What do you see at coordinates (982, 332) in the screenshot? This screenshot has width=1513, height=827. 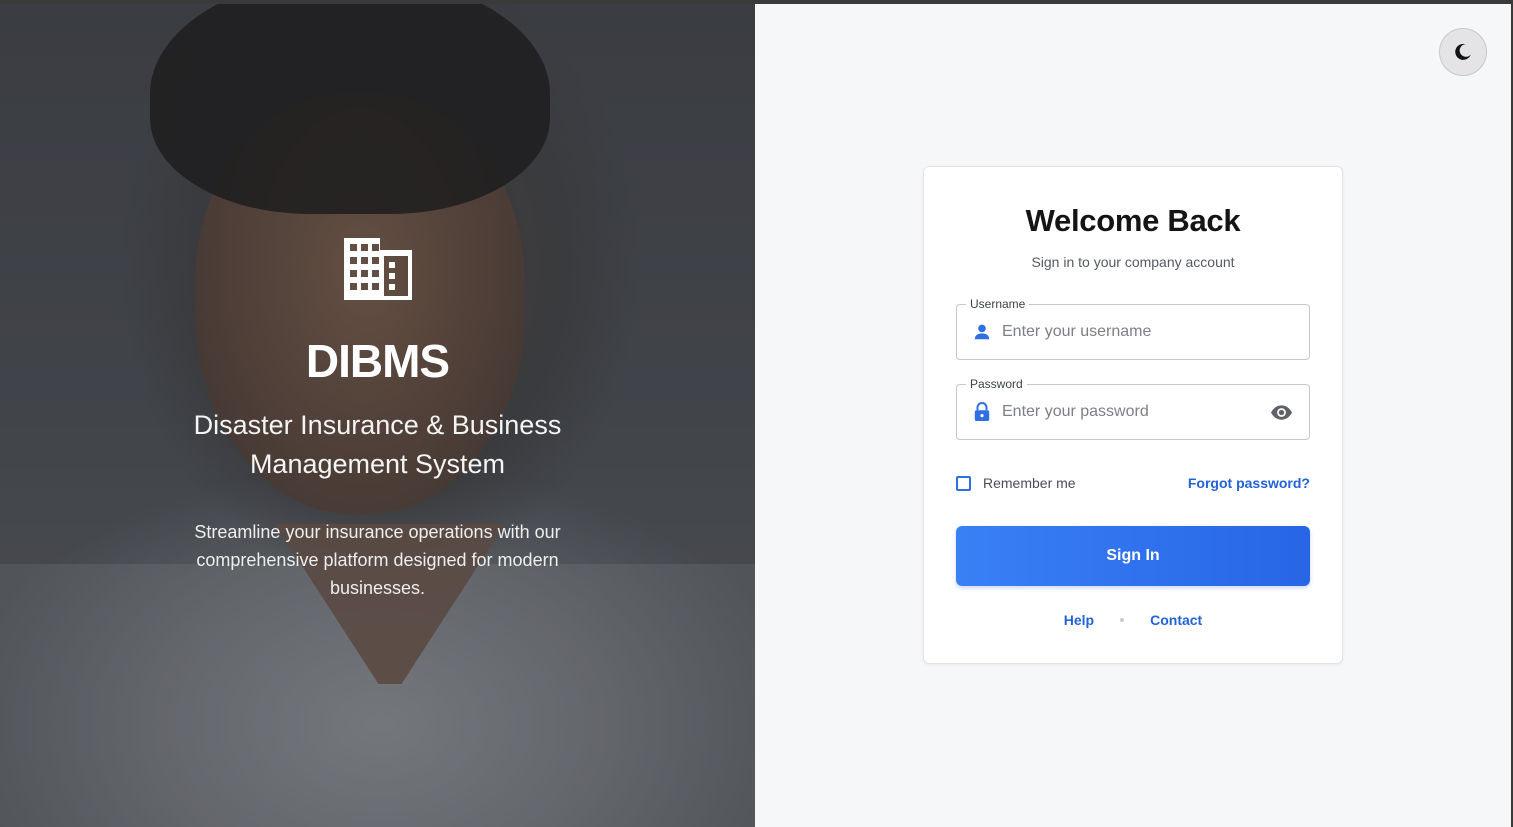 I see `user-icon` at bounding box center [982, 332].